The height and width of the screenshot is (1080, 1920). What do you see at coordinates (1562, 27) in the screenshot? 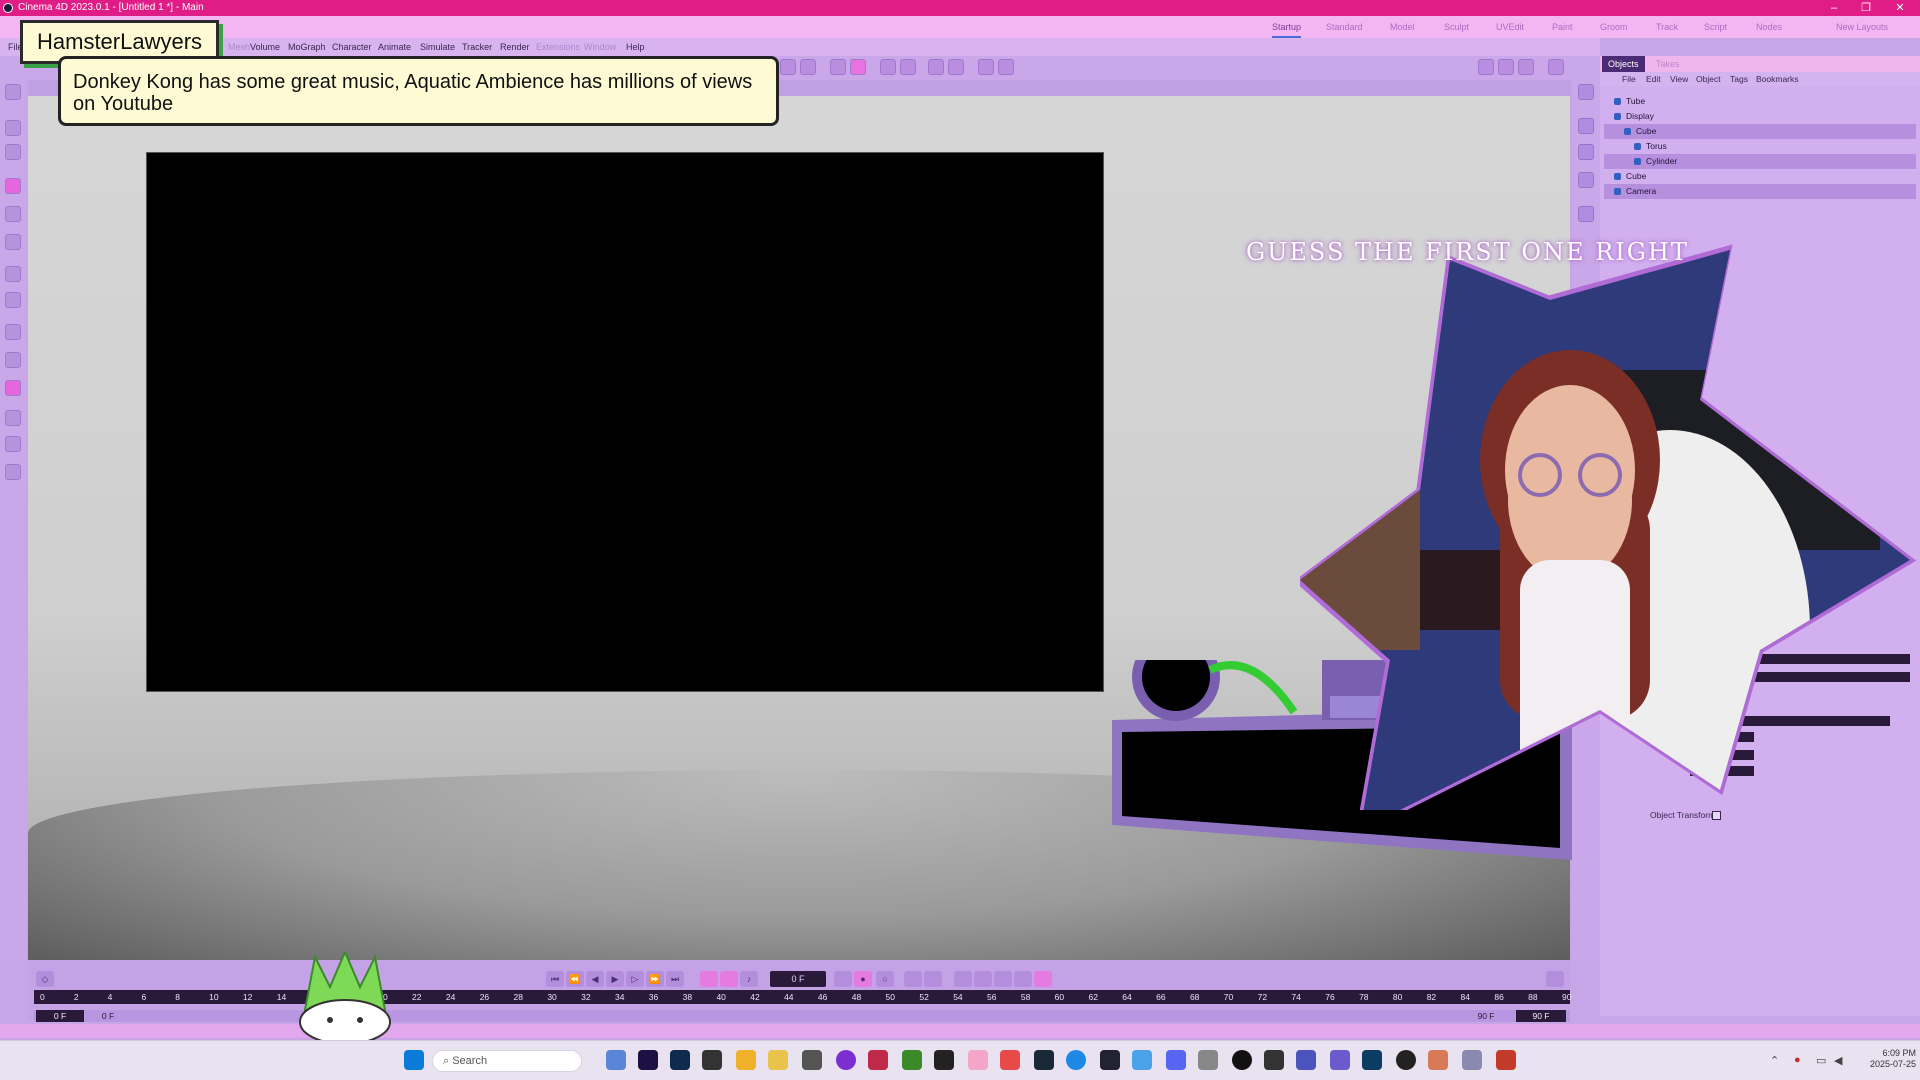
I see `layout-tab-paint: Paint` at bounding box center [1562, 27].